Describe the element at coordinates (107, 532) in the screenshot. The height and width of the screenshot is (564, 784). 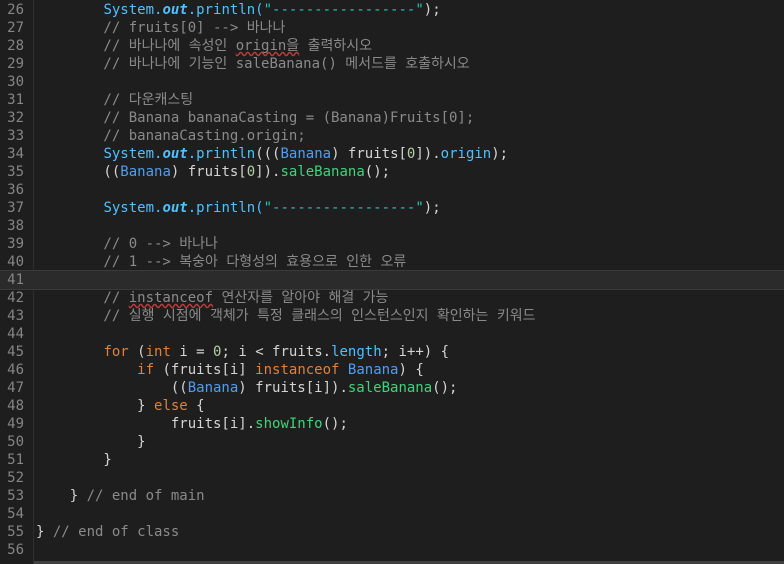
I see `code-text: } // end of class` at that location.